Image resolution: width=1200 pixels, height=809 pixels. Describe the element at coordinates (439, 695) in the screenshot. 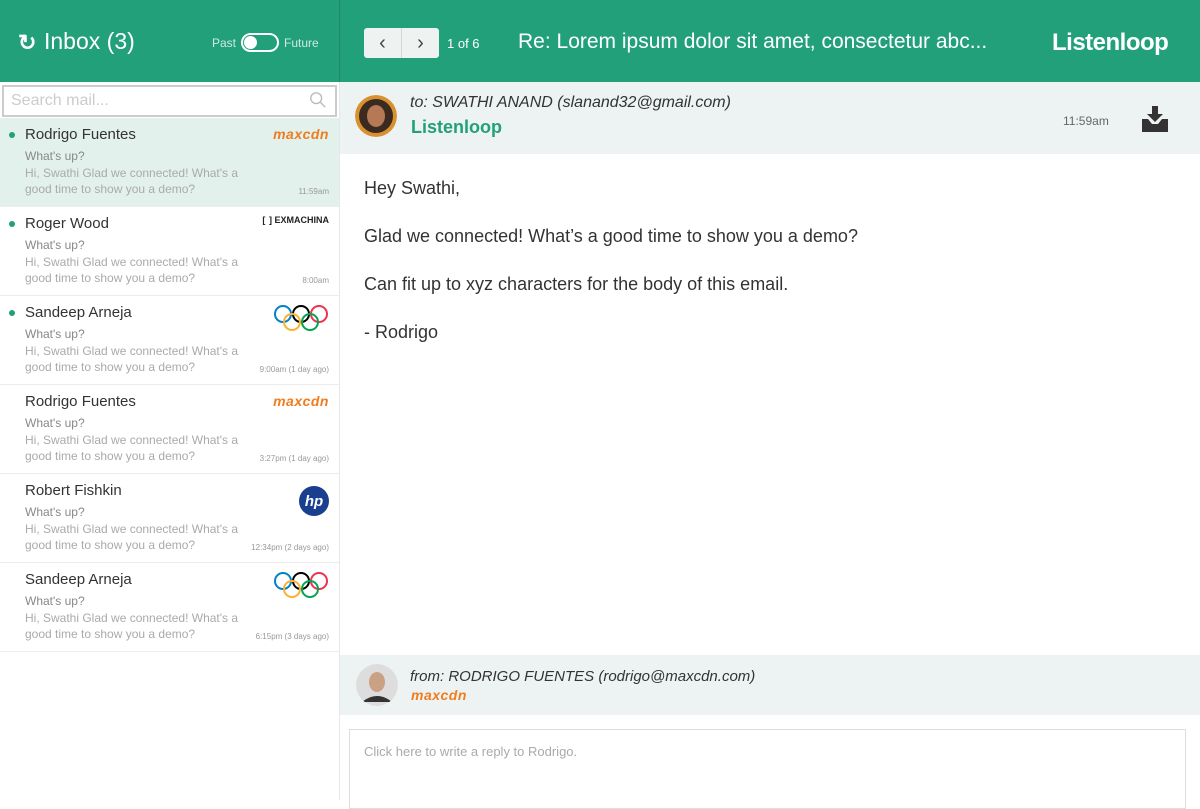

I see `sender-company-logo: maxcdn` at that location.